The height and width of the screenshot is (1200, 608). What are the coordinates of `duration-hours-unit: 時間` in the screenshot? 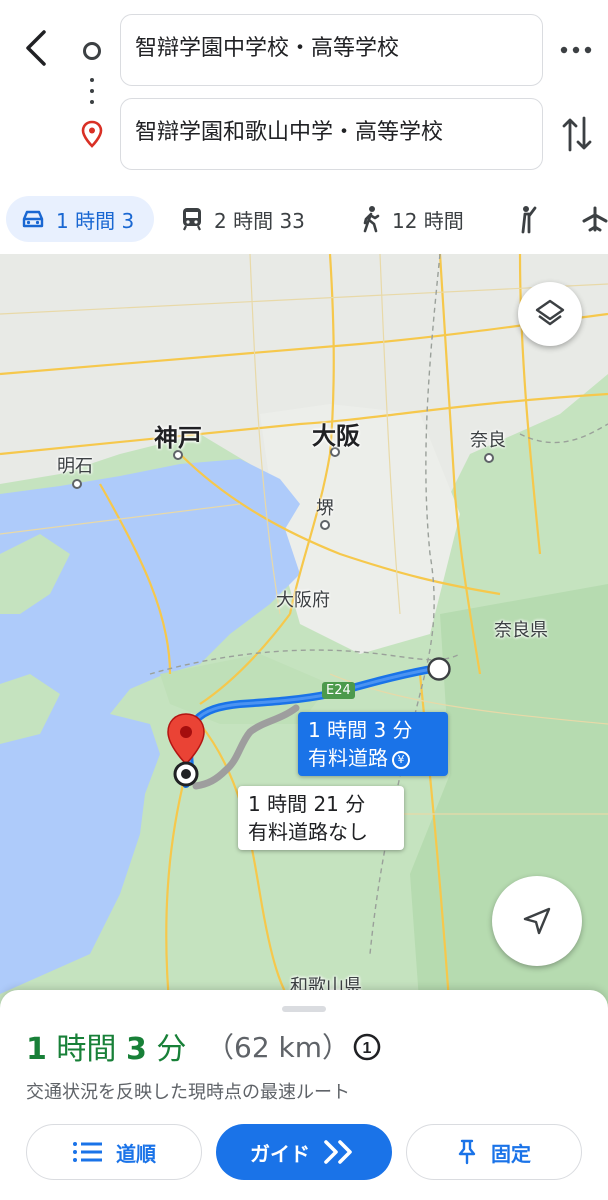 It's located at (86, 1049).